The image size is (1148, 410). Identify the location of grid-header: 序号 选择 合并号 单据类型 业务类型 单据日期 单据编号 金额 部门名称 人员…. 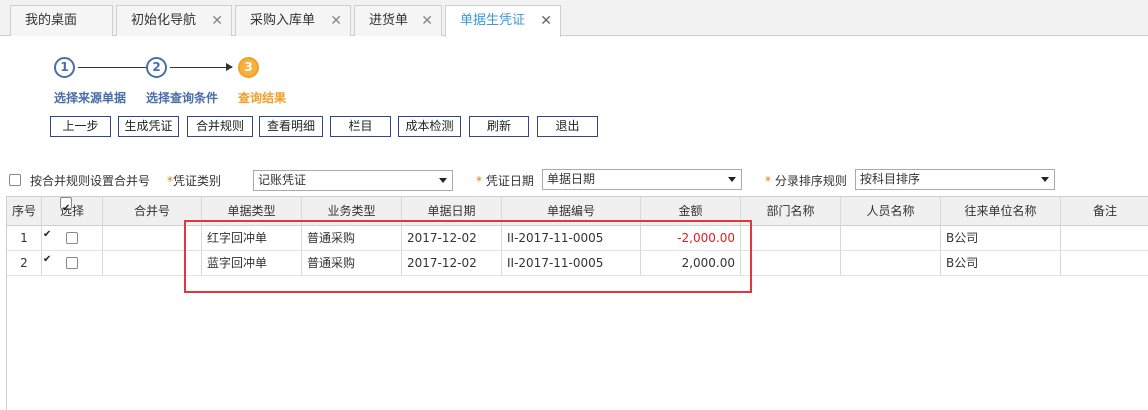
(577, 211).